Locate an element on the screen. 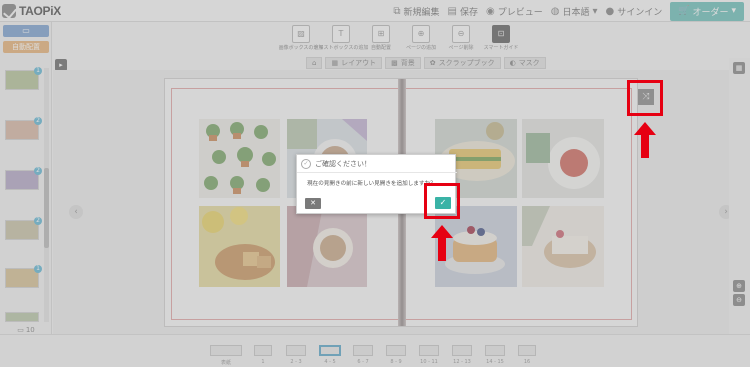  dialog-title: ご確認ください！ is located at coordinates (343, 164).